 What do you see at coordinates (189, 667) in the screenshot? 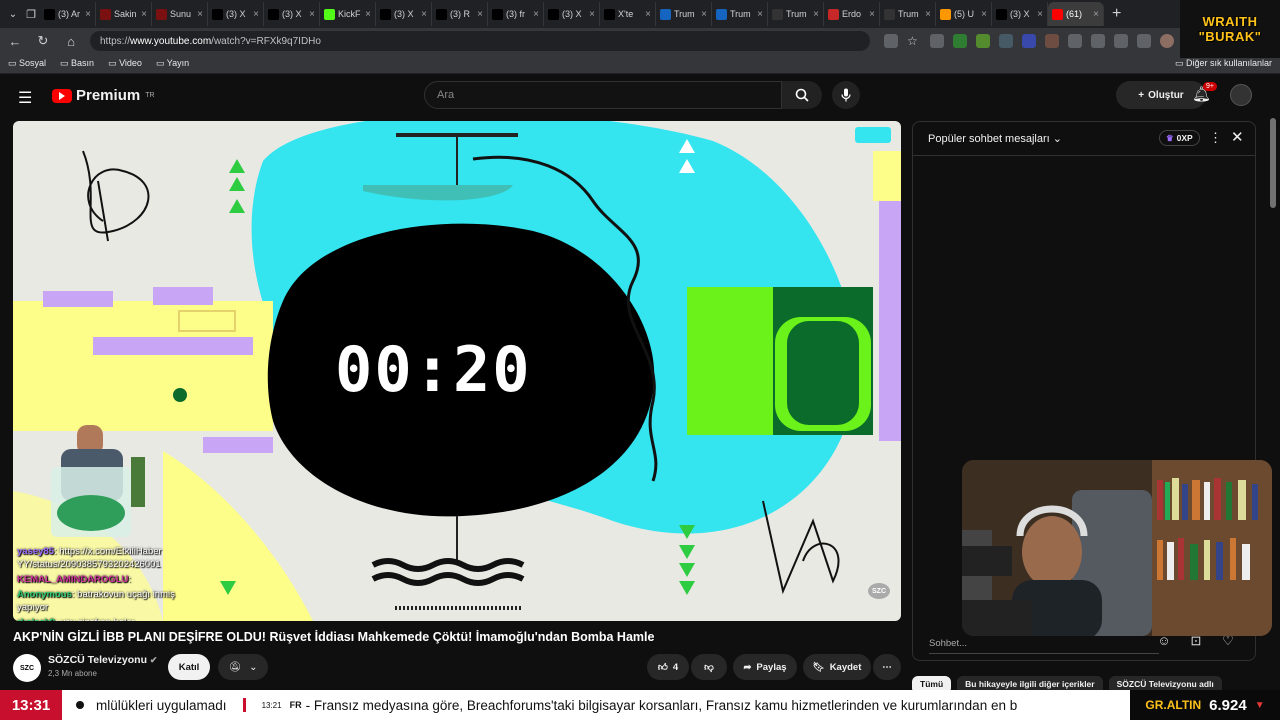
I see `join-button: Katıl` at bounding box center [189, 667].